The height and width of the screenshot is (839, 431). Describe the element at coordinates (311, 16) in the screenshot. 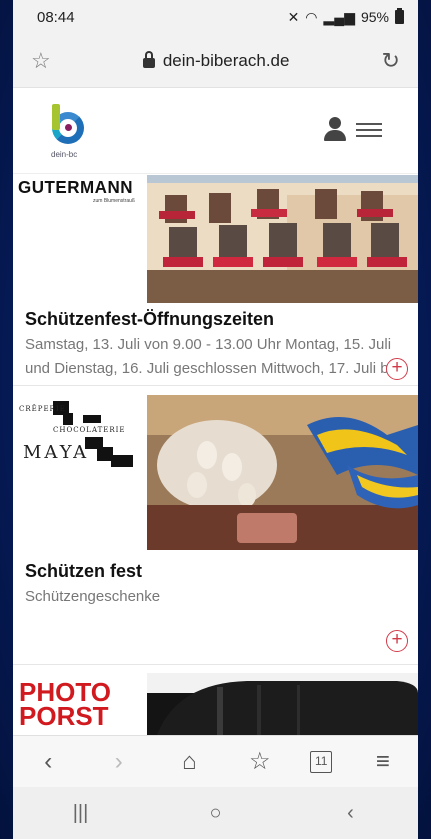

I see `wifi-icon: ◠` at that location.